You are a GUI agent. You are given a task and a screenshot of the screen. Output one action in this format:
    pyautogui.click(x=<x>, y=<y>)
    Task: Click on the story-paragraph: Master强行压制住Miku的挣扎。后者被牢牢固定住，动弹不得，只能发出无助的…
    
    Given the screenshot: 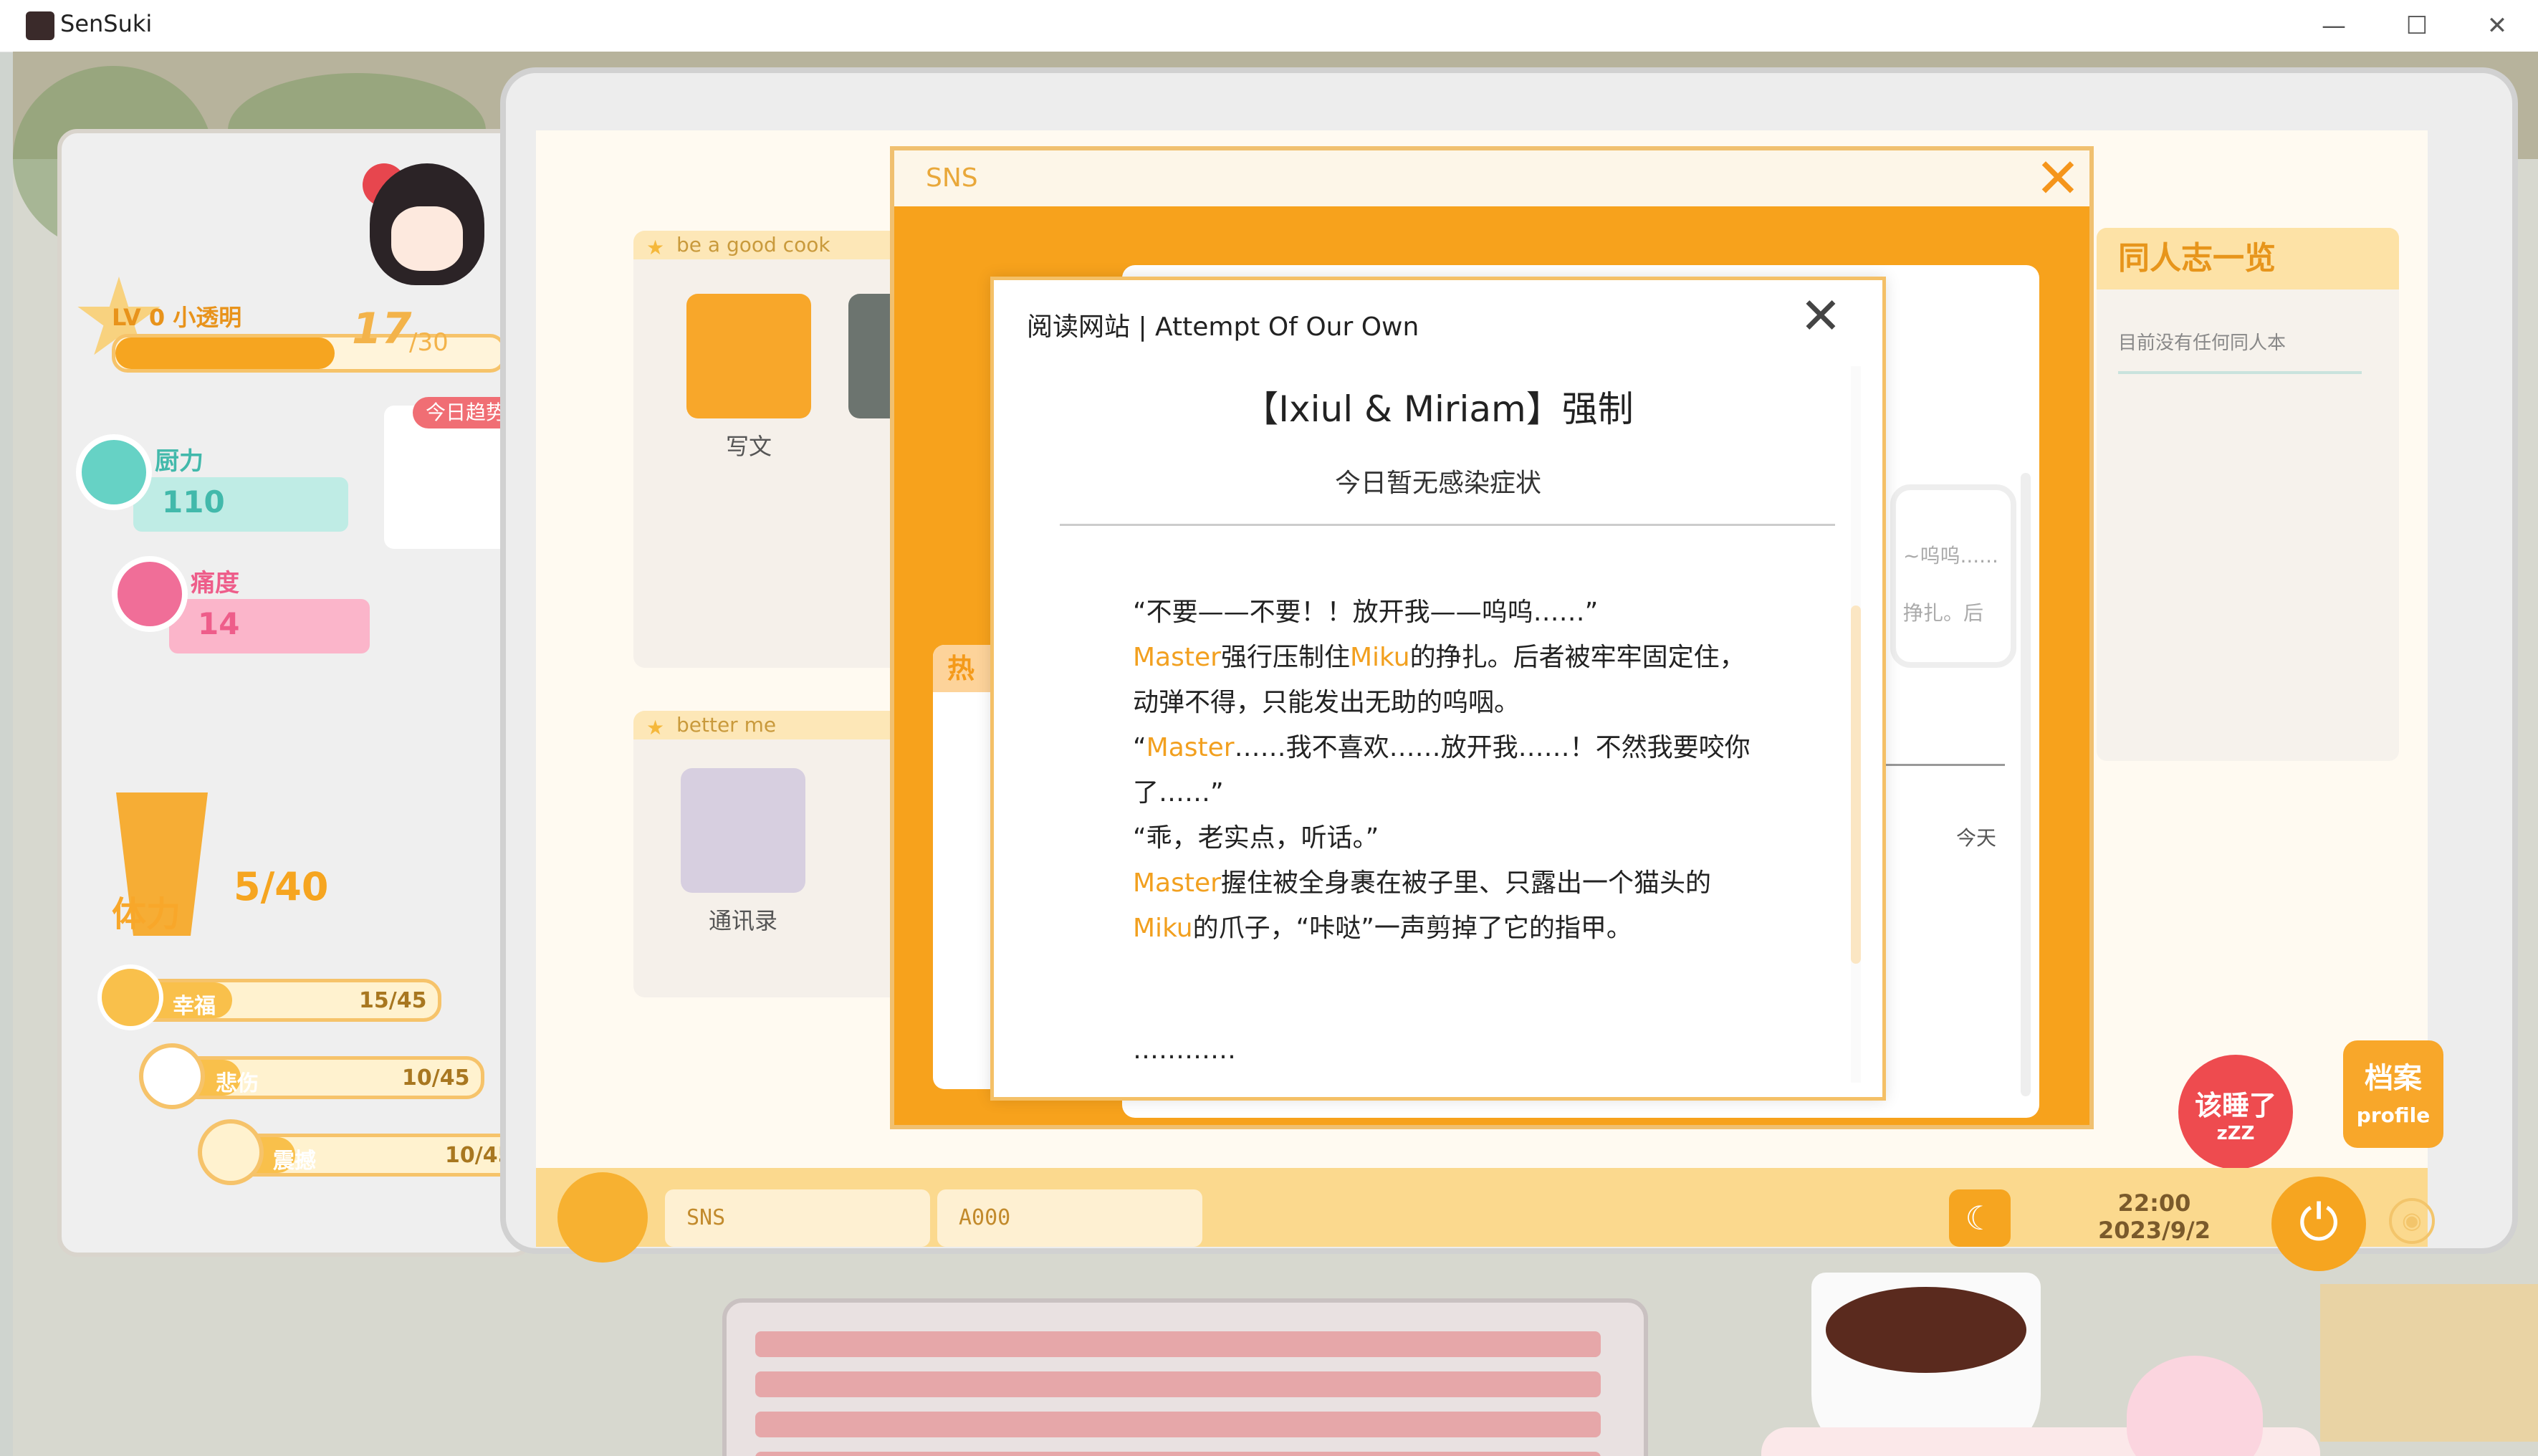 What is the action you would take?
    pyautogui.click(x=1439, y=680)
    